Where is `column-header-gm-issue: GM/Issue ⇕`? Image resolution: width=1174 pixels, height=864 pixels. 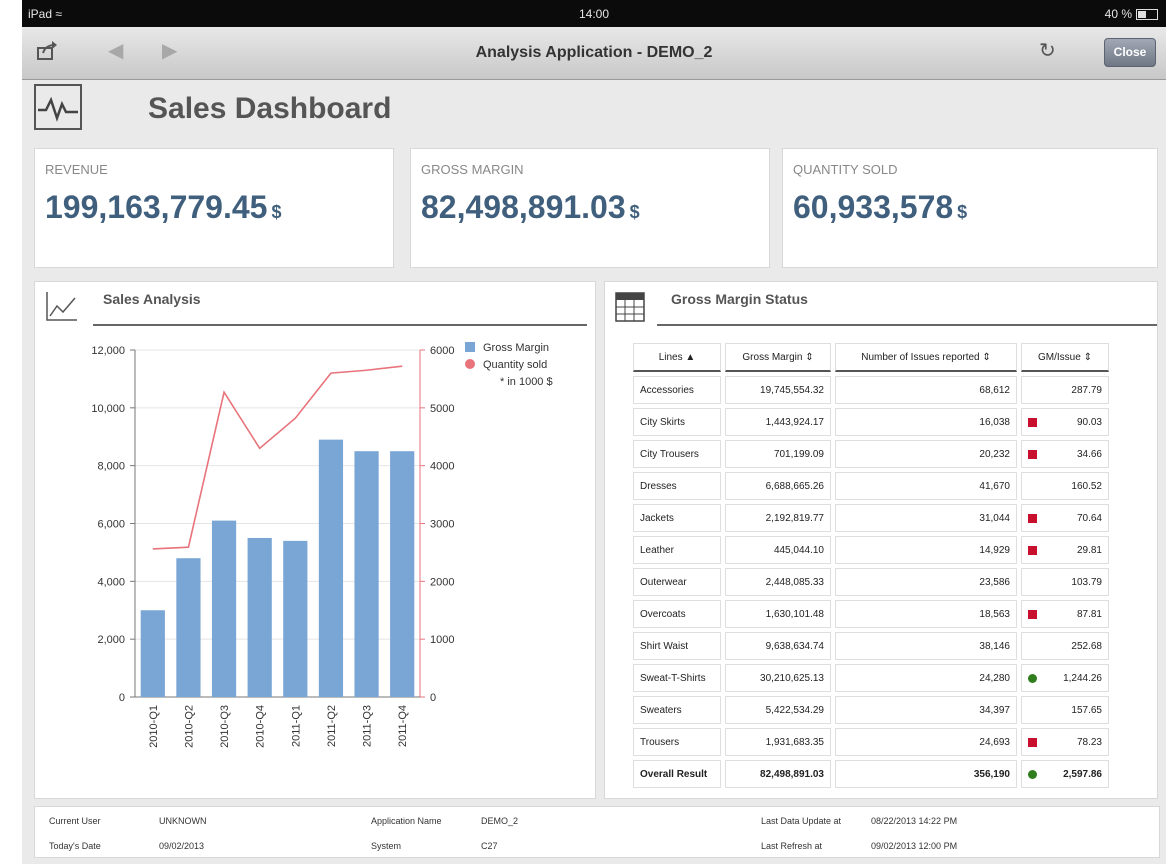
column-header-gm-issue: GM/Issue ⇕ is located at coordinates (1065, 357).